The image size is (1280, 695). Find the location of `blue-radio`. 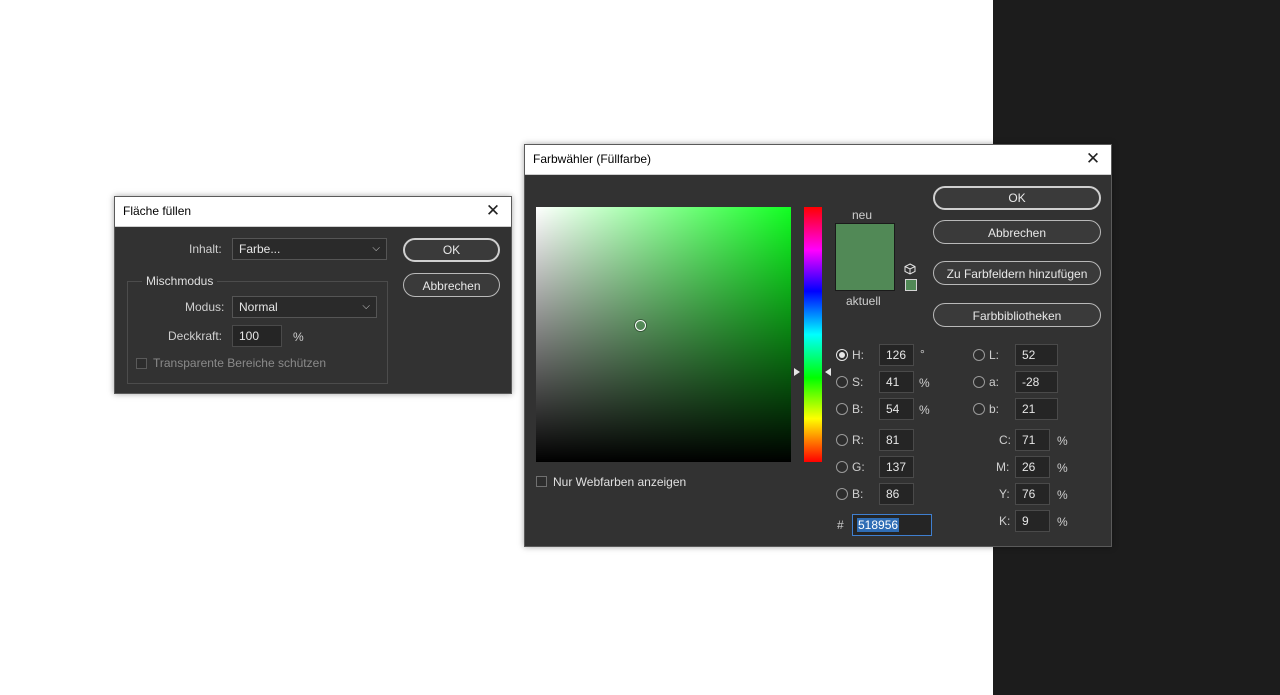

blue-radio is located at coordinates (842, 494).